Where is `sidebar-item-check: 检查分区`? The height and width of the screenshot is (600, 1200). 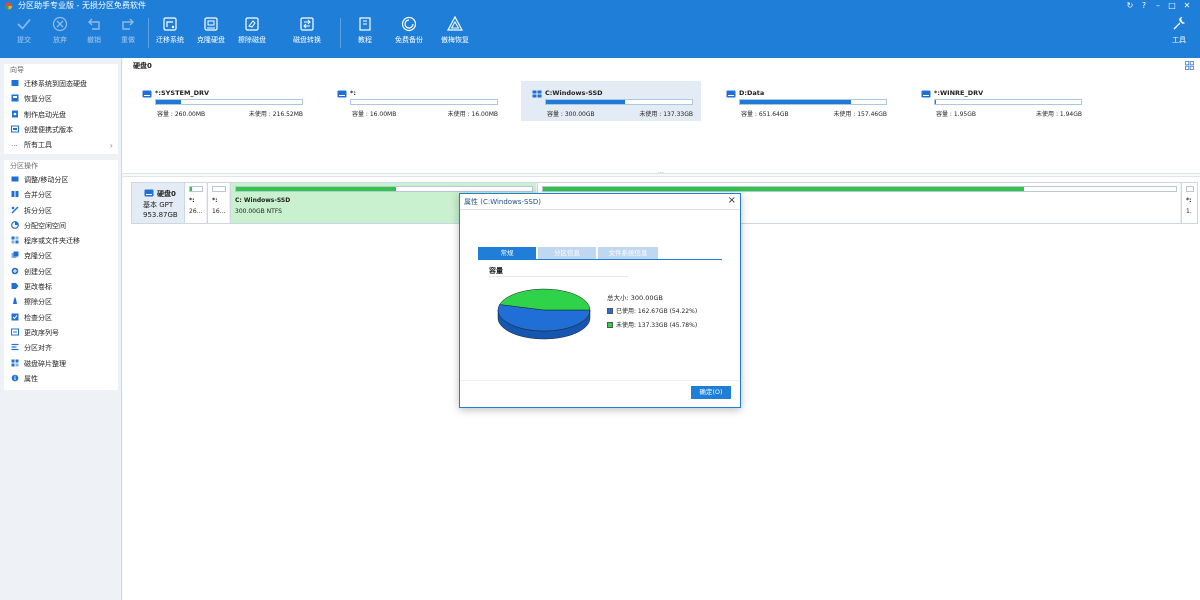 sidebar-item-check: 检查分区 is located at coordinates (61, 318).